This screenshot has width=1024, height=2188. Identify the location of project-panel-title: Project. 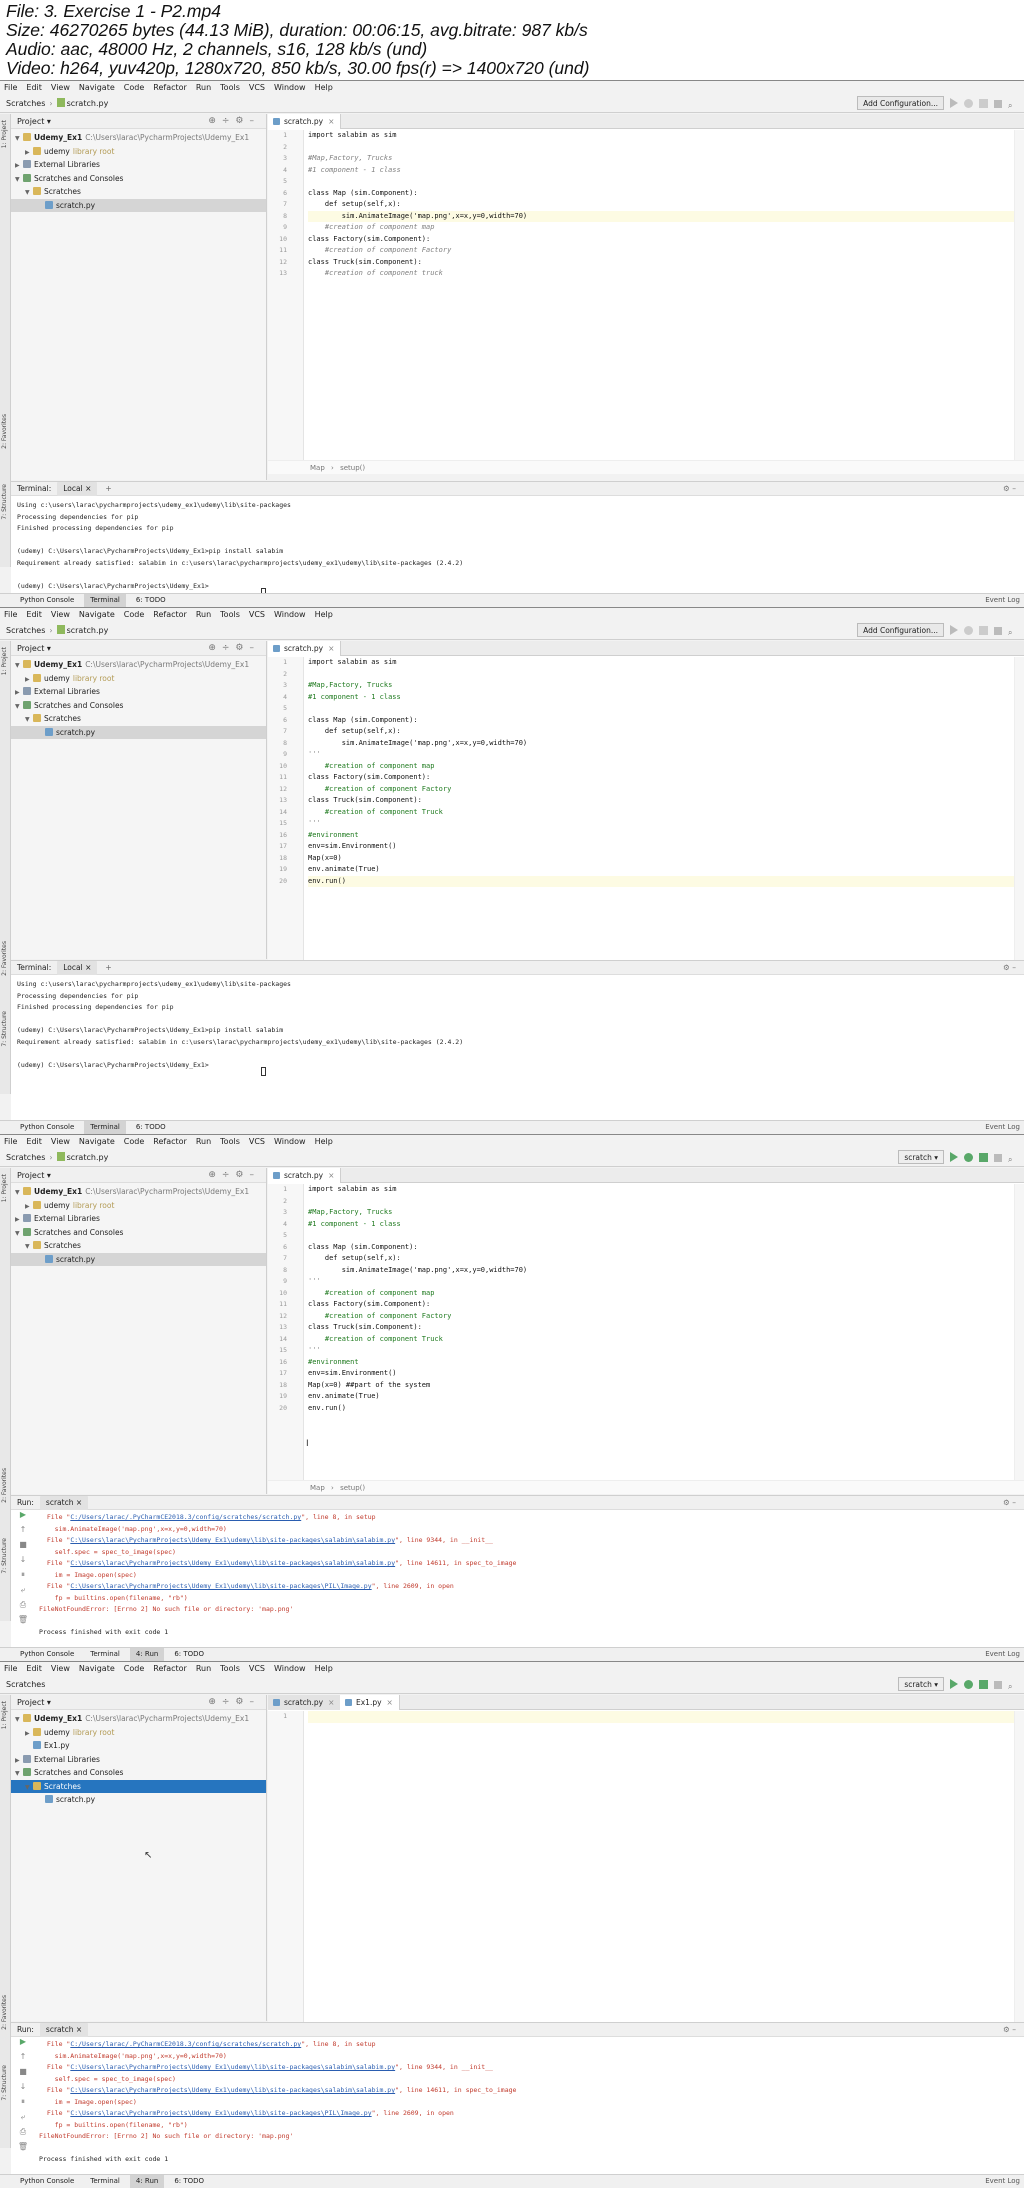
(30, 121).